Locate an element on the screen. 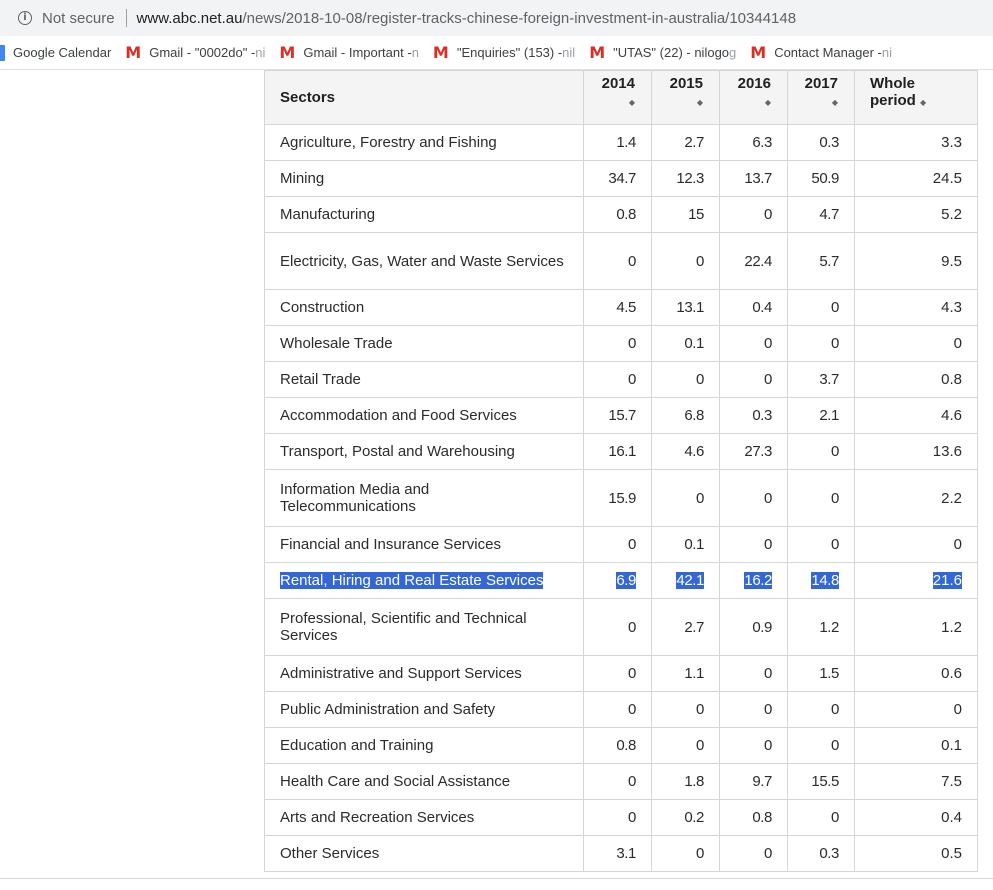 The height and width of the screenshot is (890, 993). value-cell: 16.2 is located at coordinates (753, 580).